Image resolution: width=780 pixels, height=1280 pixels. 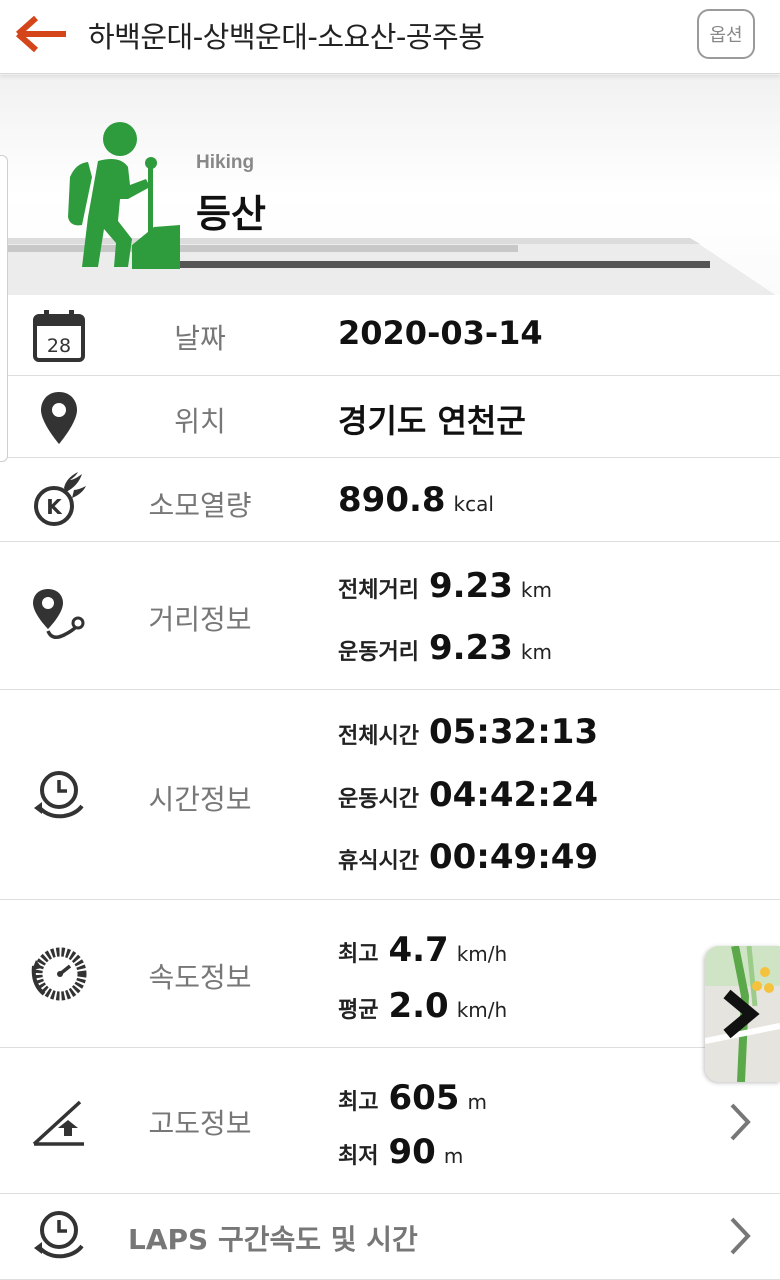 I want to click on laps-clock-icon, so click(x=59, y=1235).